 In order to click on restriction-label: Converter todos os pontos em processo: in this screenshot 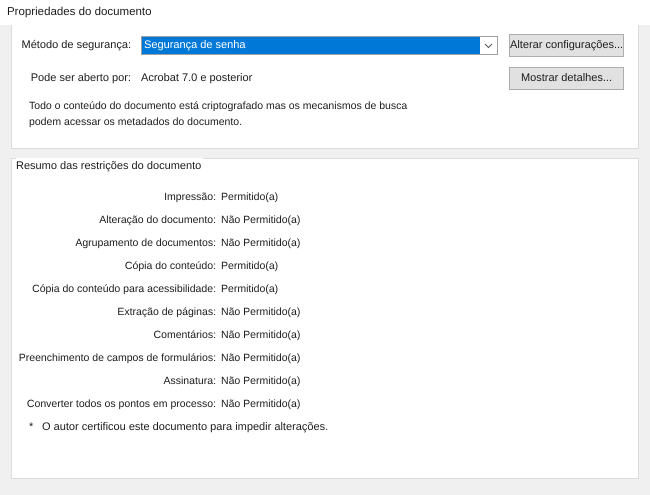, I will do `click(121, 404)`.